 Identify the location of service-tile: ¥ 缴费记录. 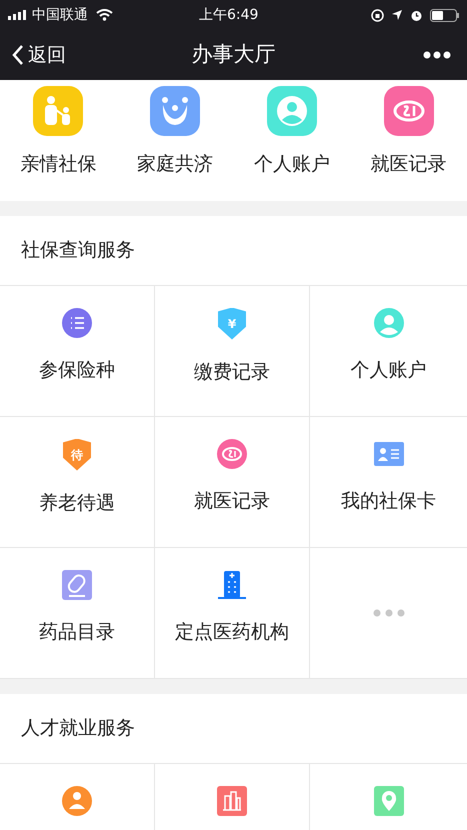
(232, 351).